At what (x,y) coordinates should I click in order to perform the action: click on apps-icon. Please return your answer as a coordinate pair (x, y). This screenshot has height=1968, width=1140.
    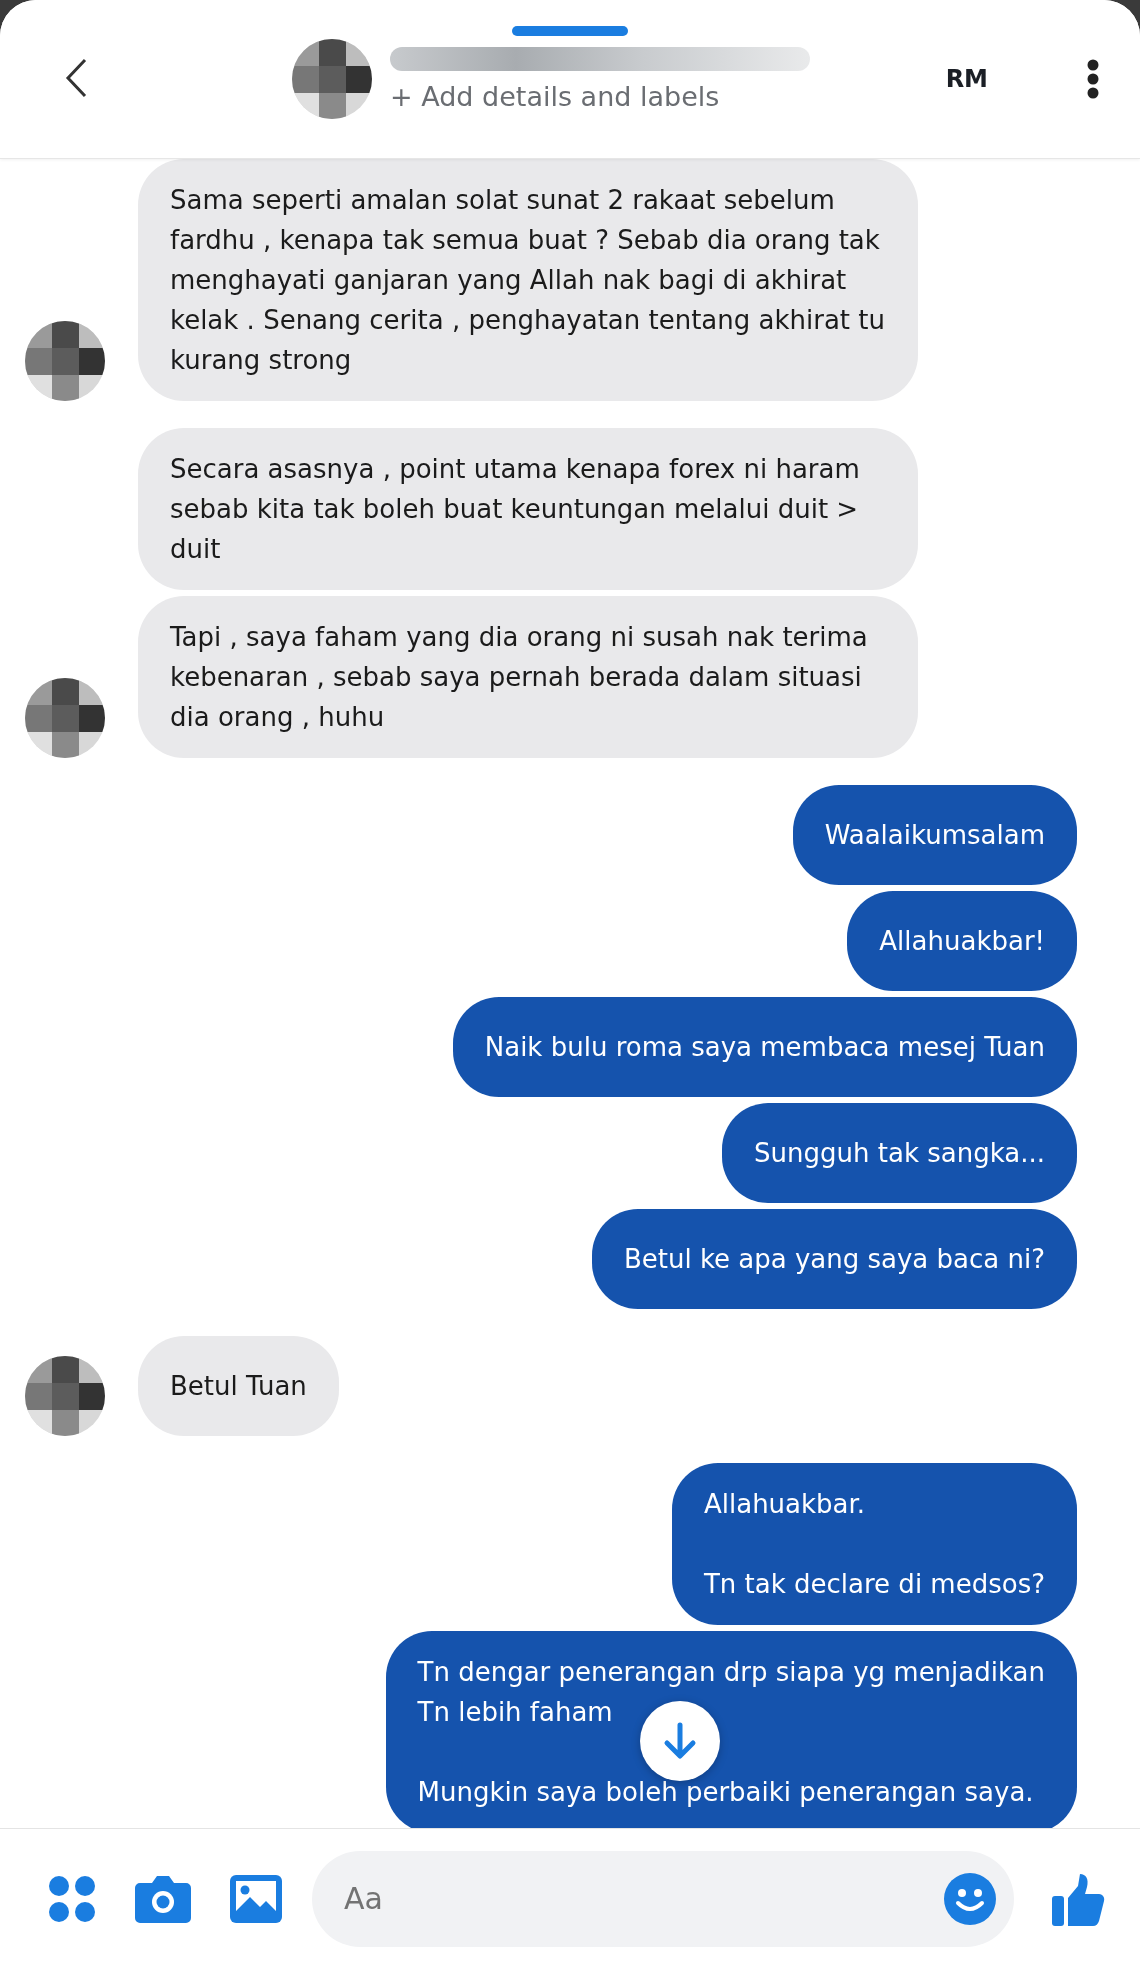
    Looking at the image, I should click on (72, 1898).